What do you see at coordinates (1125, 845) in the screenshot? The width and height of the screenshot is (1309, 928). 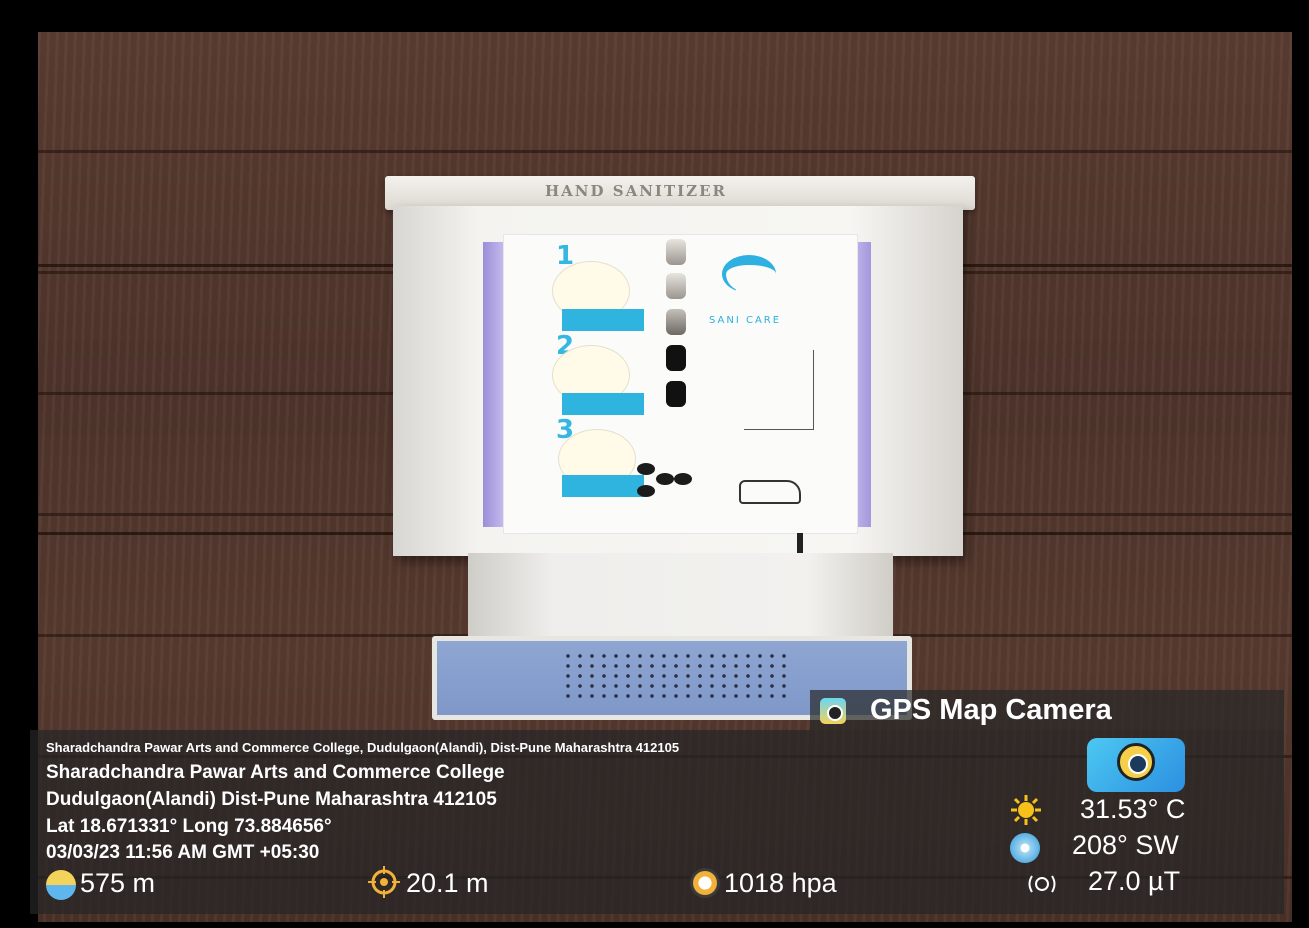 I see `wind: 208° SW` at bounding box center [1125, 845].